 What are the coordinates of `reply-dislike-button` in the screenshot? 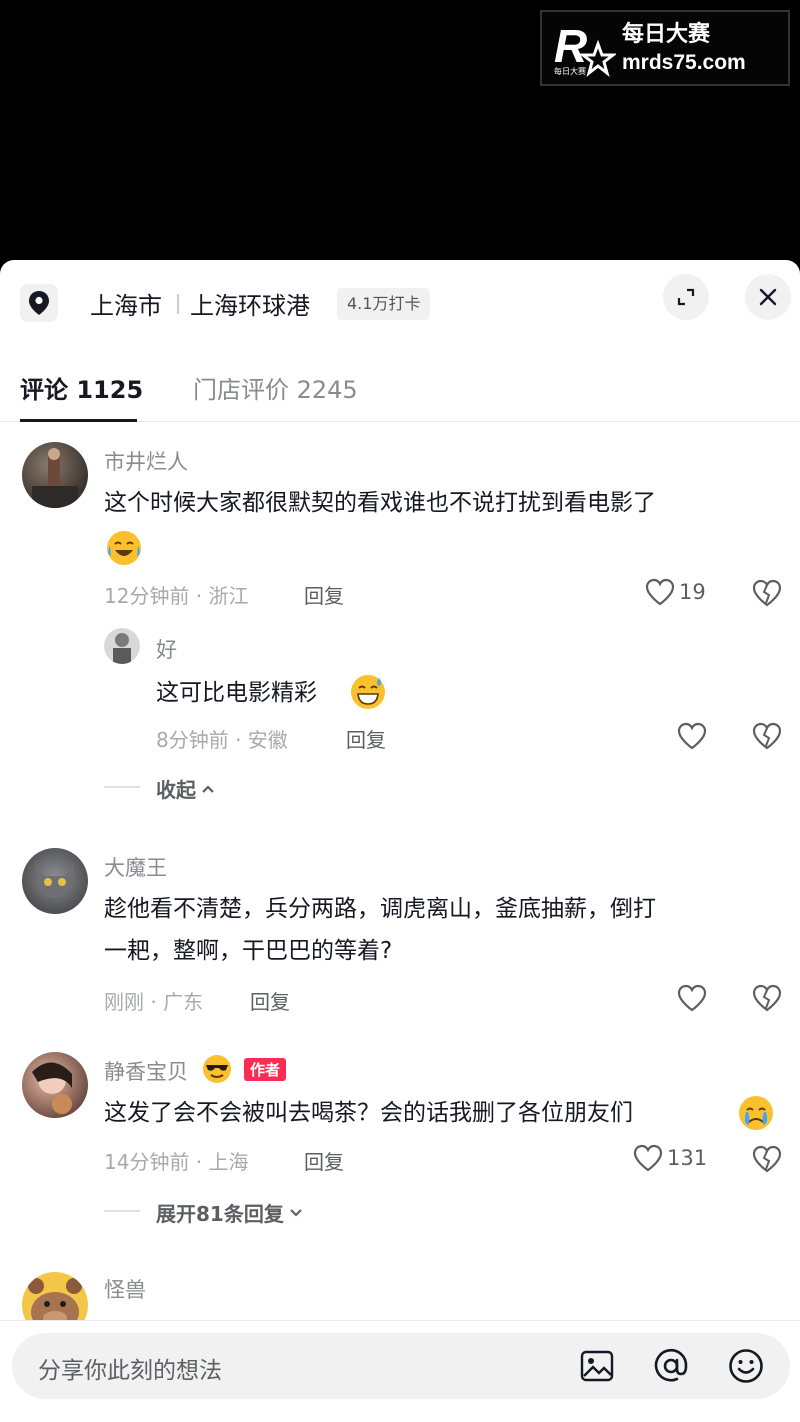 It's located at (767, 738).